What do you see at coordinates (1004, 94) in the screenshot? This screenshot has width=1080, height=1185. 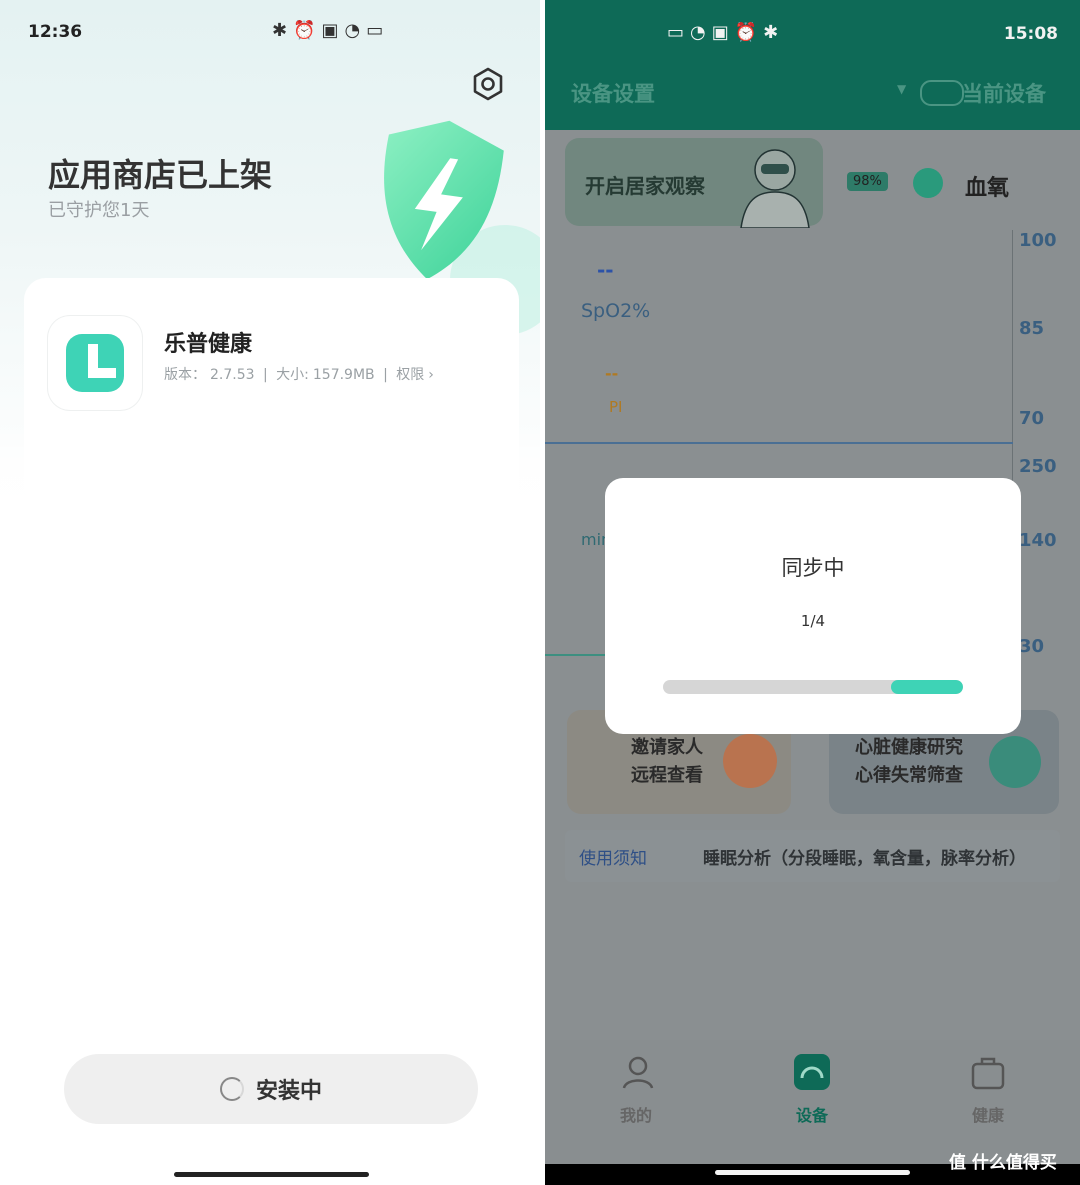 I see `current-device-title: 当前设备` at bounding box center [1004, 94].